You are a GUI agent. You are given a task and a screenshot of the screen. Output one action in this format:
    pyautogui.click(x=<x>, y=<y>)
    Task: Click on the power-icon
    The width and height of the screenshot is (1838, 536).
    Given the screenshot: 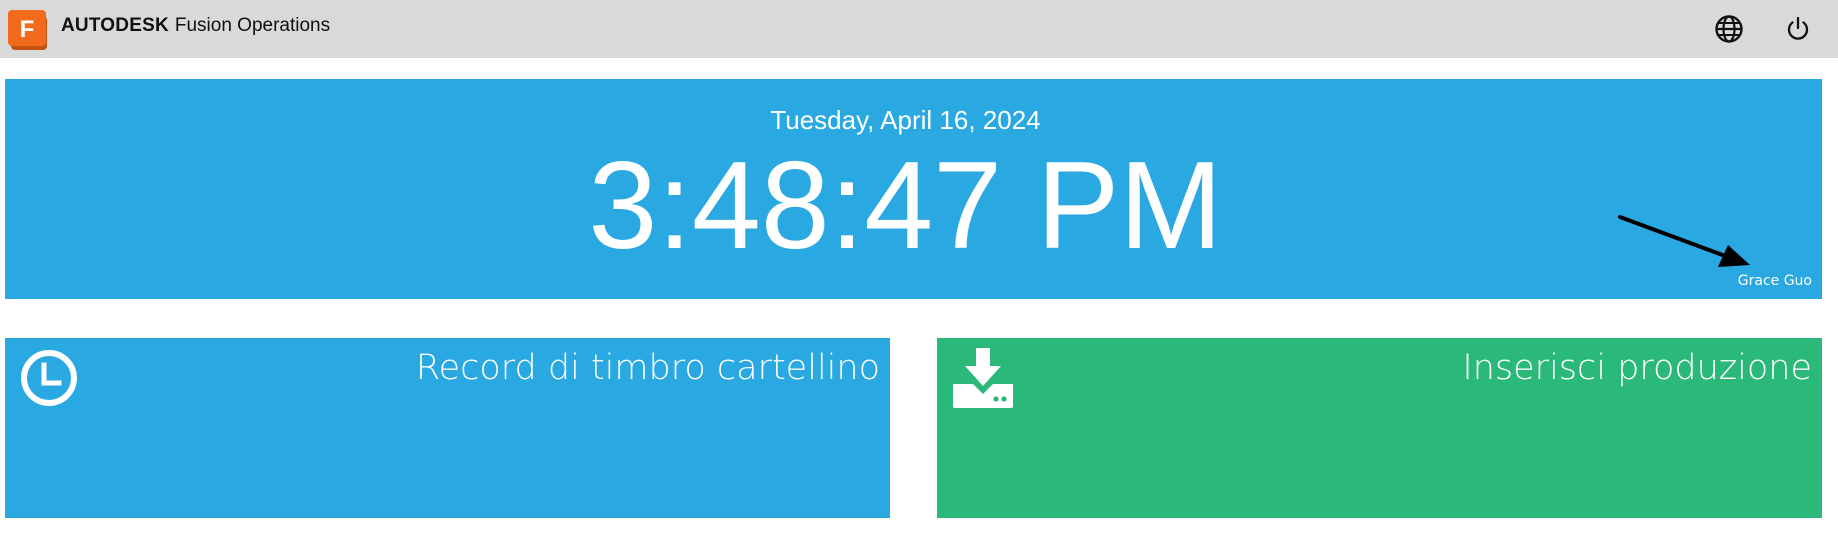 What is the action you would take?
    pyautogui.click(x=1798, y=28)
    